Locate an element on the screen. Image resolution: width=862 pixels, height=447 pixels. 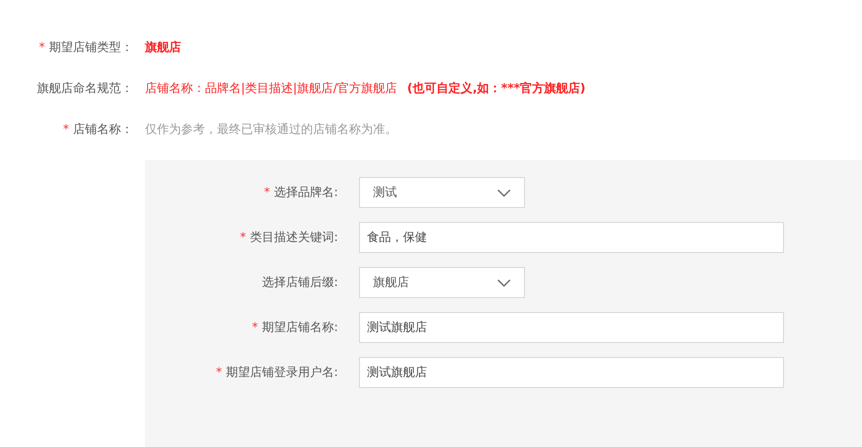
field-label: 期望店铺类型： is located at coordinates (91, 47).